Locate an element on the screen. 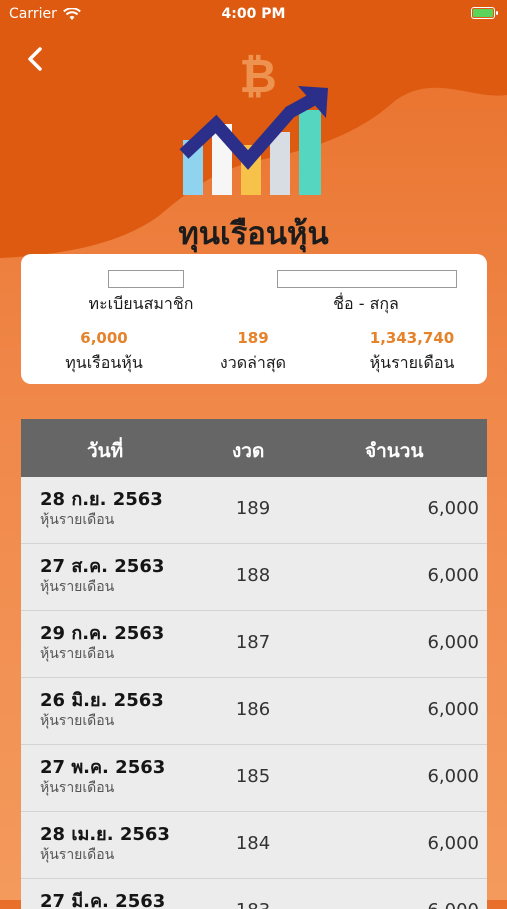 This screenshot has height=909, width=507. member-name-label: ชื่อ - สกุล is located at coordinates (366, 303).